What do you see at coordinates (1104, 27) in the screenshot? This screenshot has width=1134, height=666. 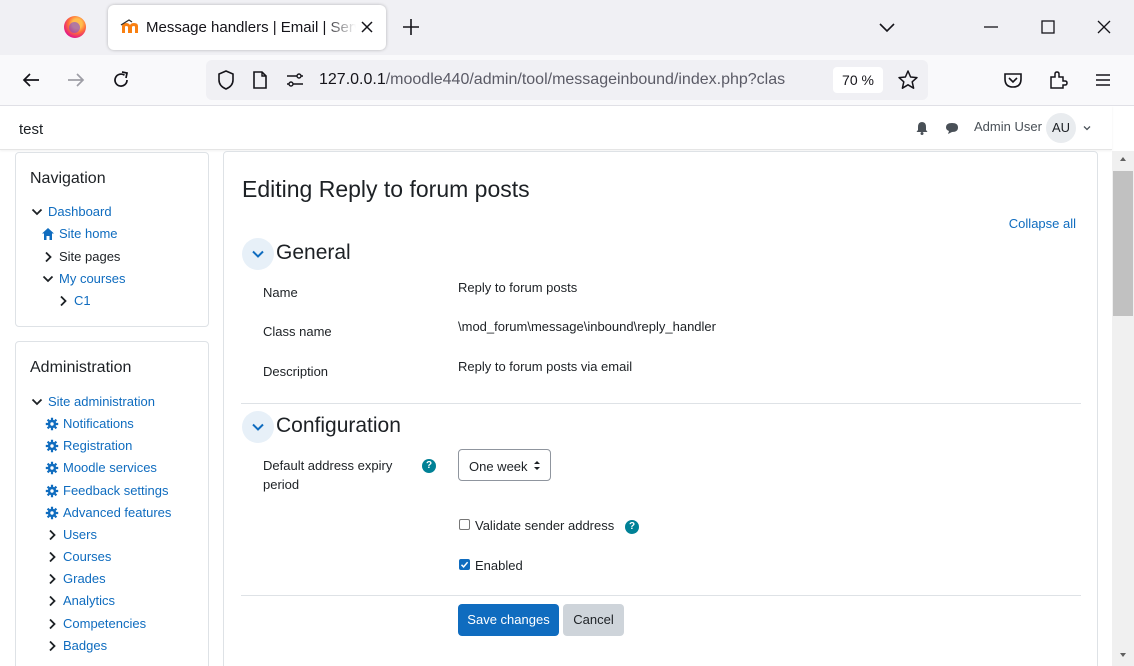 I see `close-window-icon` at bounding box center [1104, 27].